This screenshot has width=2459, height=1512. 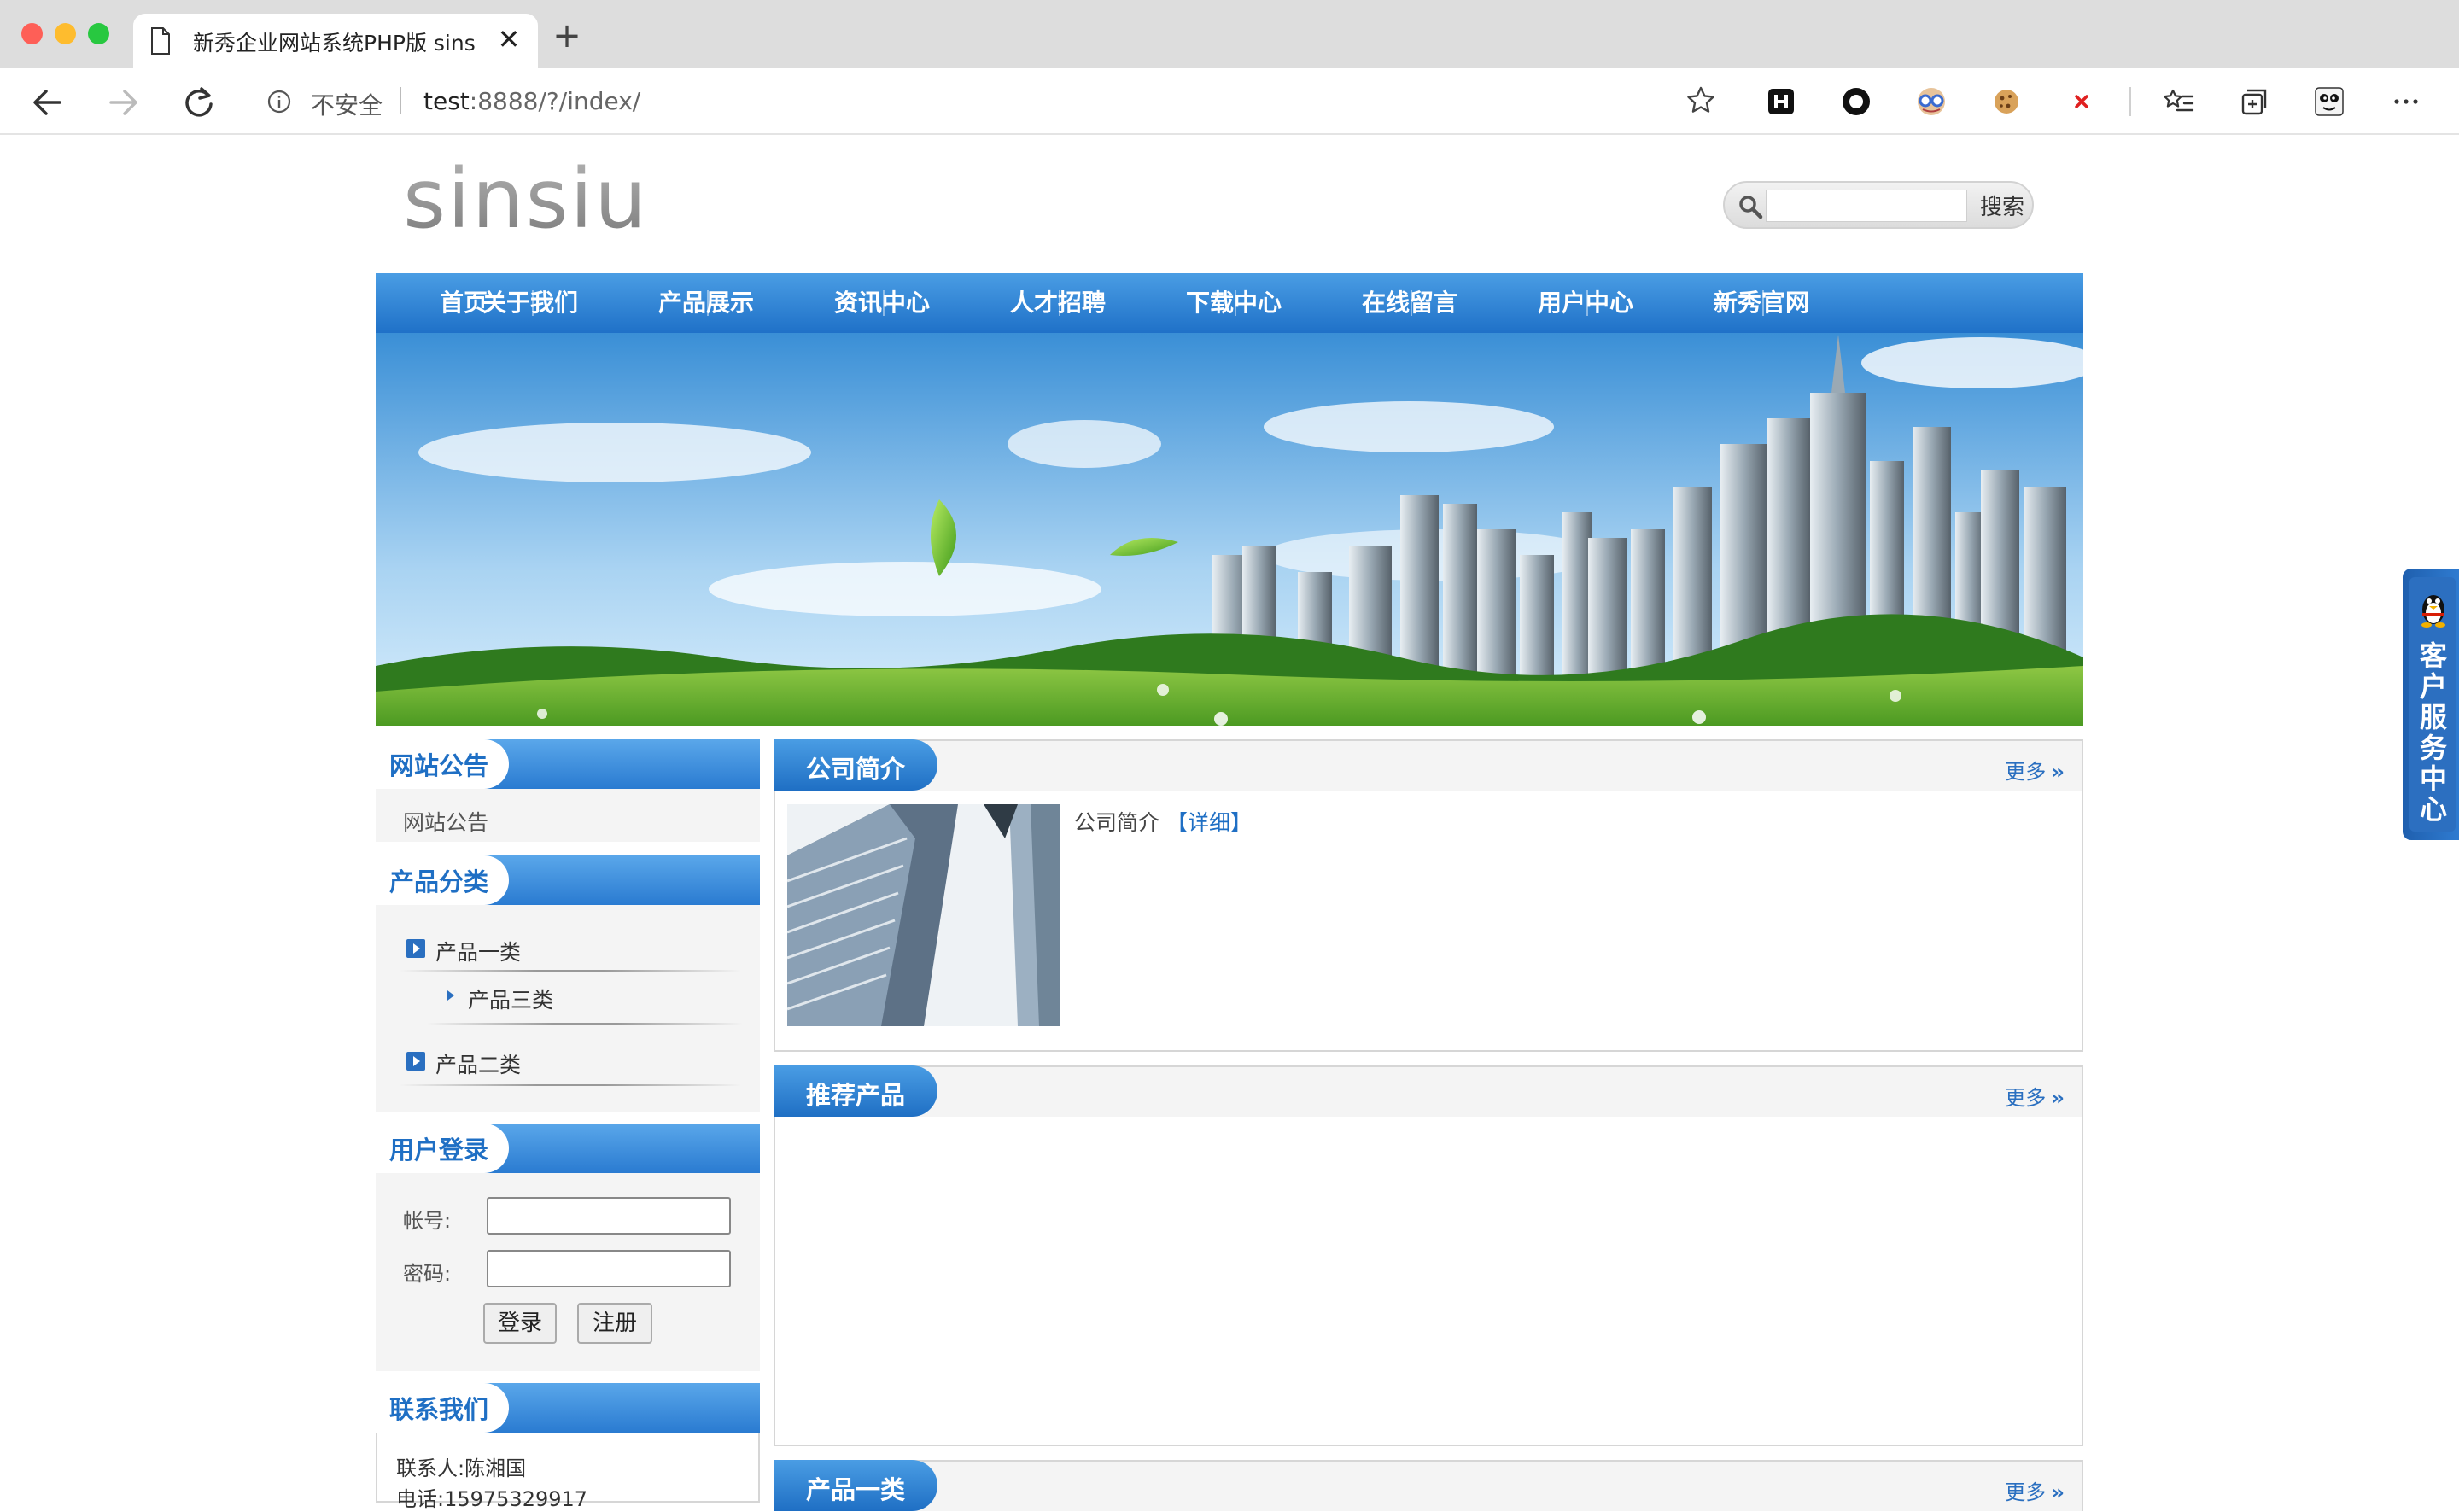 I want to click on category1-header: 产品一类 更多 ››, so click(x=1428, y=1485).